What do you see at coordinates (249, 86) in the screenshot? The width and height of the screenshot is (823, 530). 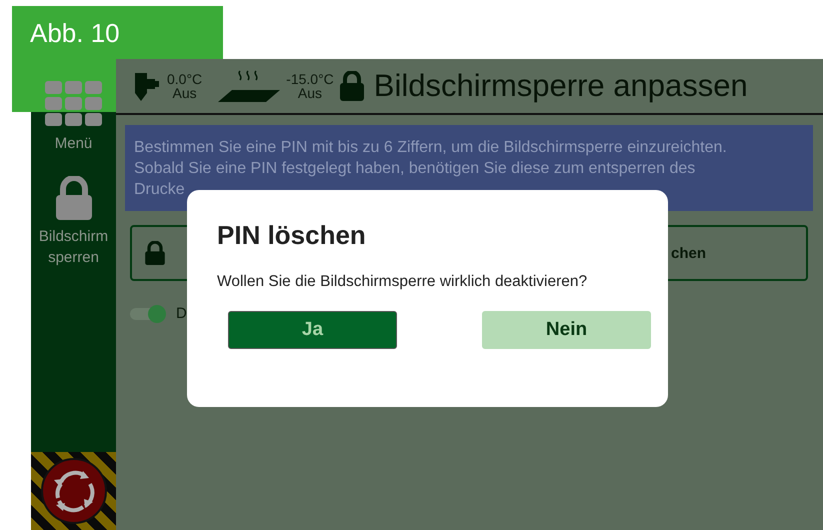 I see `heated-bed-icon` at bounding box center [249, 86].